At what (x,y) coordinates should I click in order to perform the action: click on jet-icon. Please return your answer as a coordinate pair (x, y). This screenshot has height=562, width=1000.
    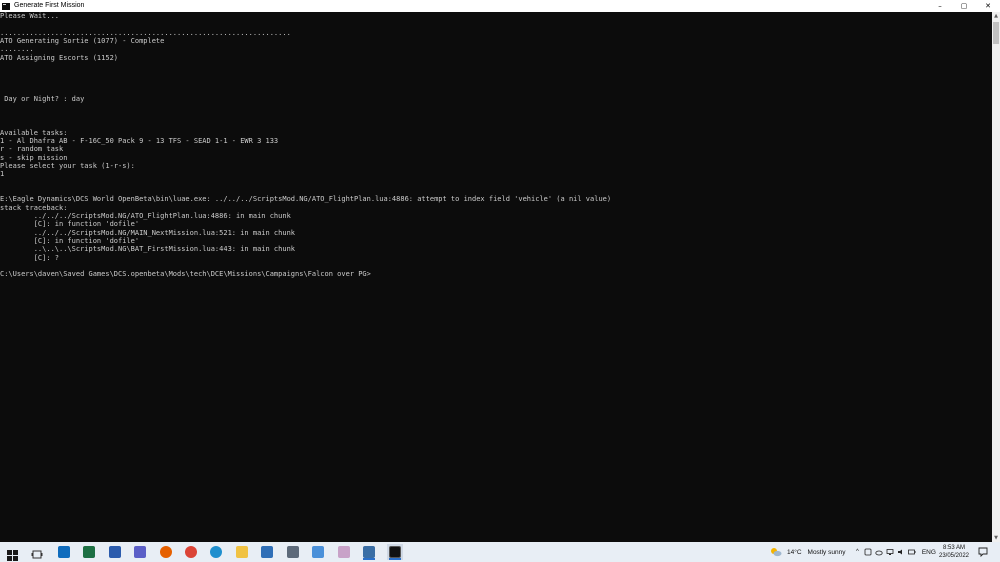
    Looking at the image, I should click on (369, 552).